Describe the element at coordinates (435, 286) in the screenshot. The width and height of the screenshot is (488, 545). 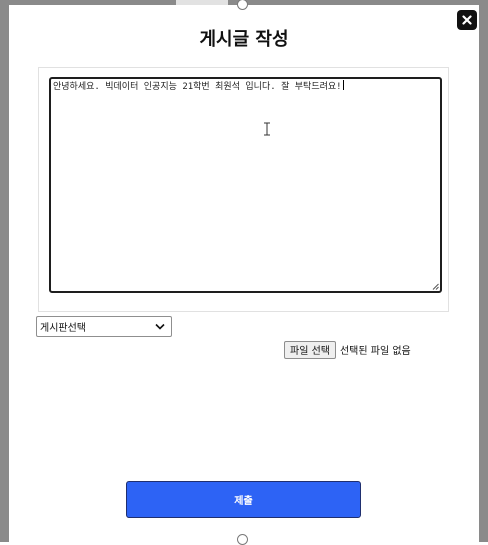
I see `resize-grip-icon` at that location.